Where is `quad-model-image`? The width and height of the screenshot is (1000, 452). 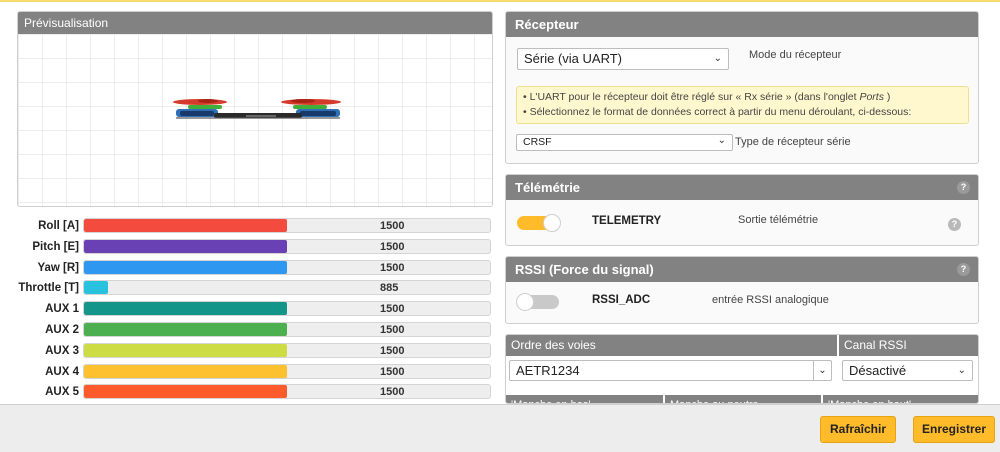 quad-model-image is located at coordinates (257, 109).